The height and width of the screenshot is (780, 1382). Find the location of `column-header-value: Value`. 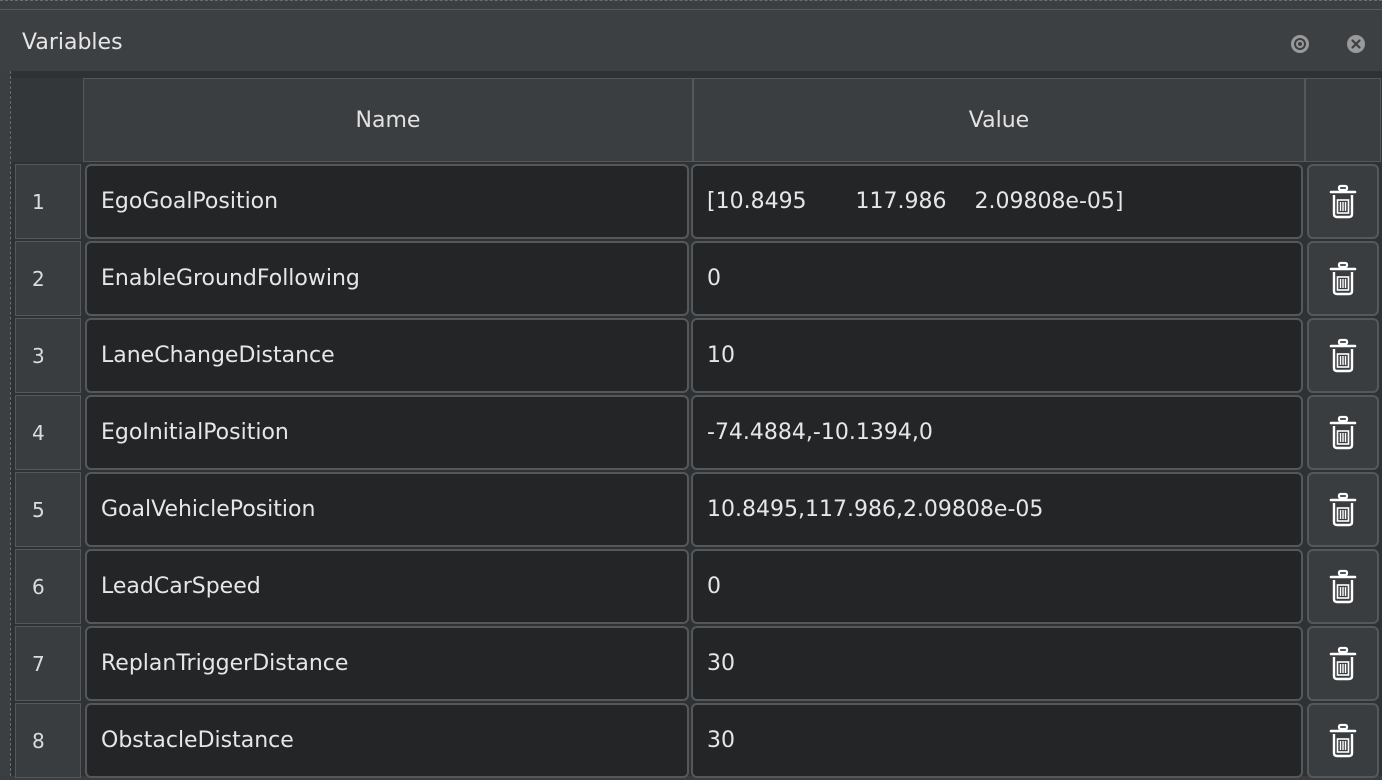

column-header-value: Value is located at coordinates (999, 120).